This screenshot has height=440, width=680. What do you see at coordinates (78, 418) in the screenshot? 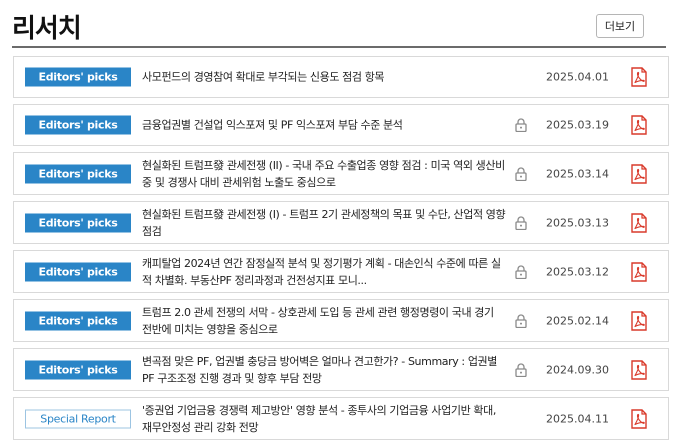
I see `special-report-badge: Special Report` at bounding box center [78, 418].